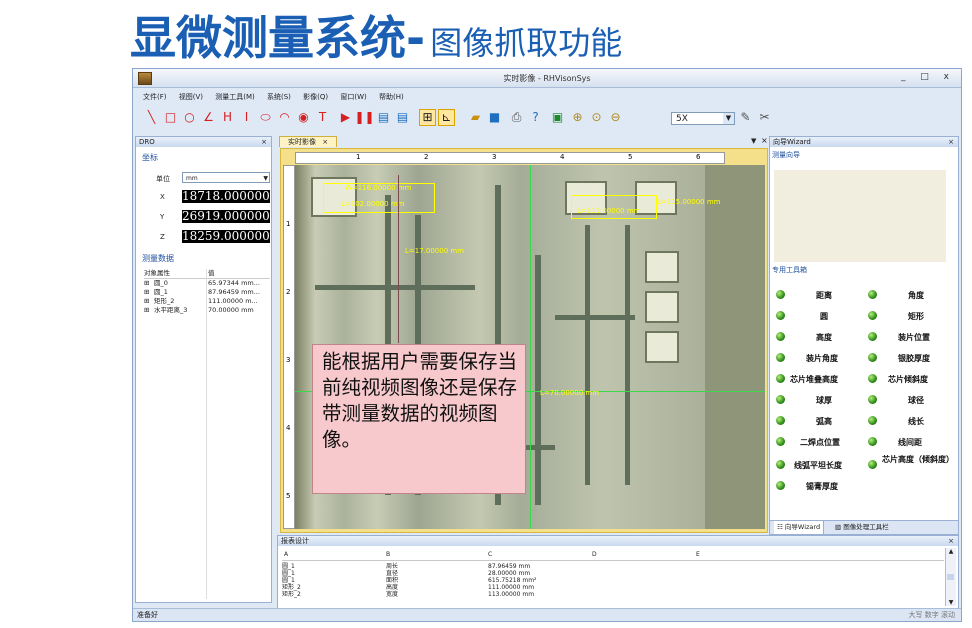 The image size is (972, 628). What do you see at coordinates (613, 573) in the screenshot?
I see `table-row: 圆_1 直径 28.00000 mm` at bounding box center [613, 573].